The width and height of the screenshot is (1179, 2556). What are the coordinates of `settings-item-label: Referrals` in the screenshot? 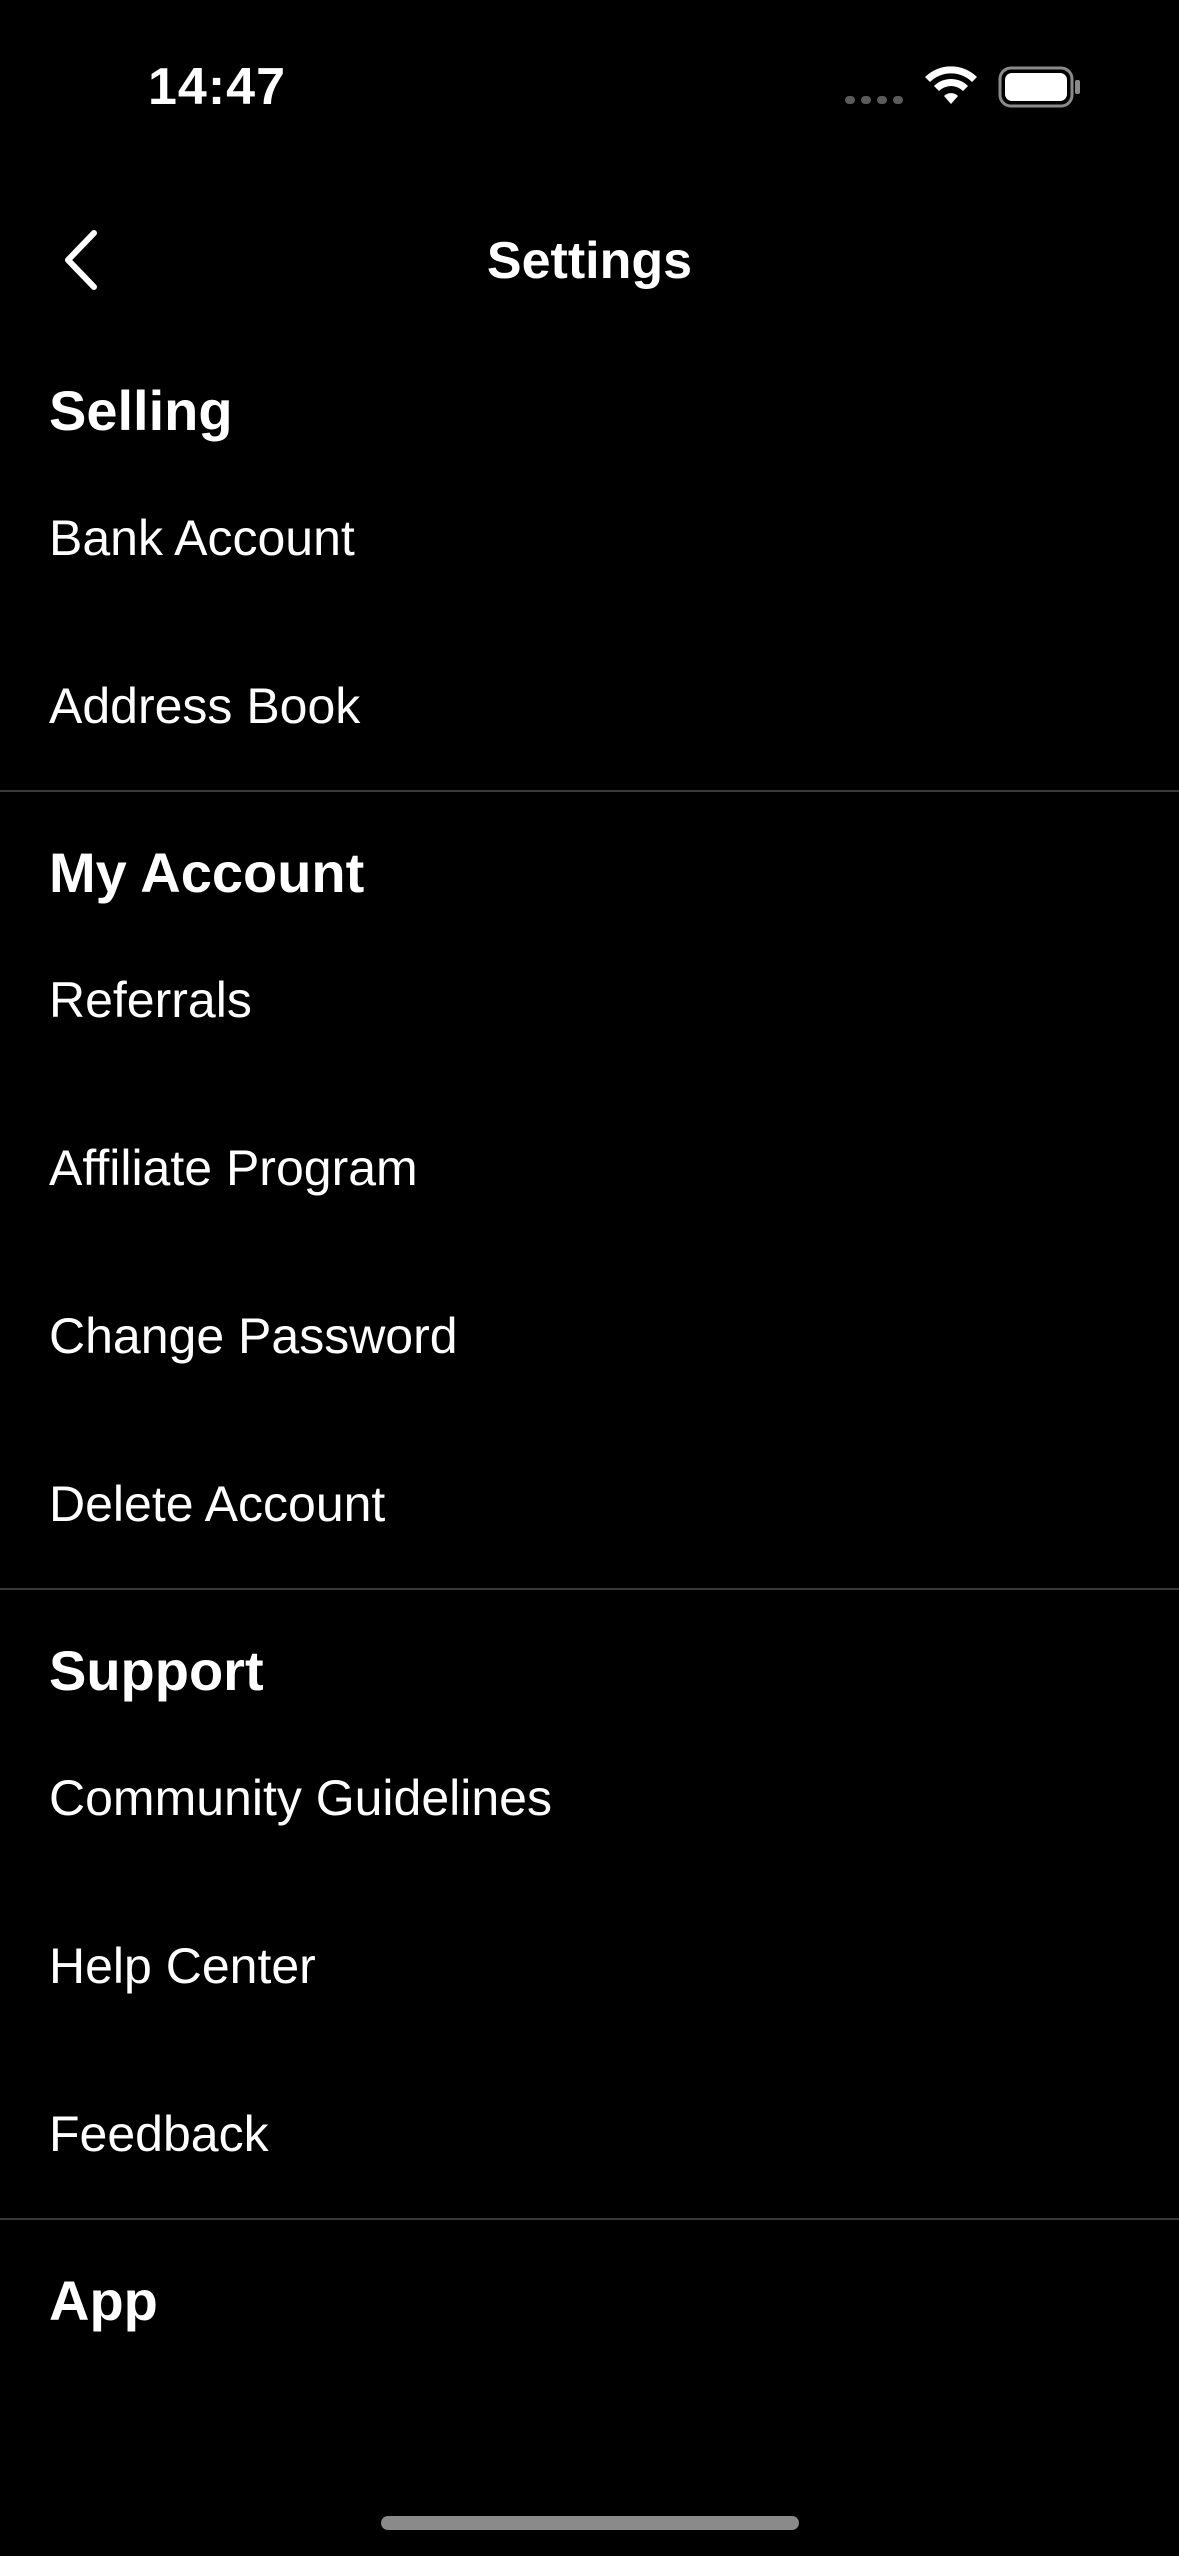 It's located at (150, 1000).